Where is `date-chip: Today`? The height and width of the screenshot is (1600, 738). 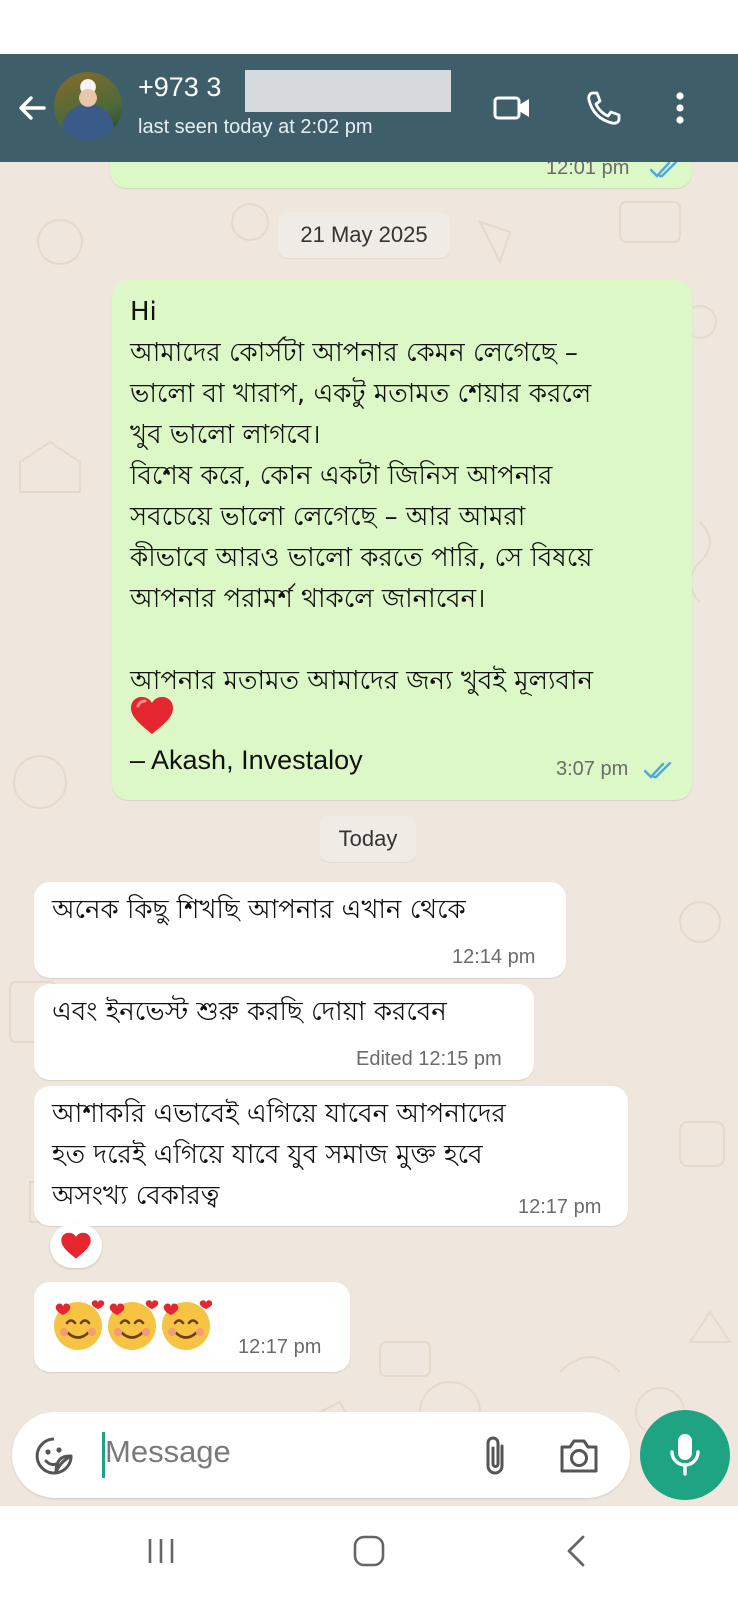
date-chip: Today is located at coordinates (368, 839).